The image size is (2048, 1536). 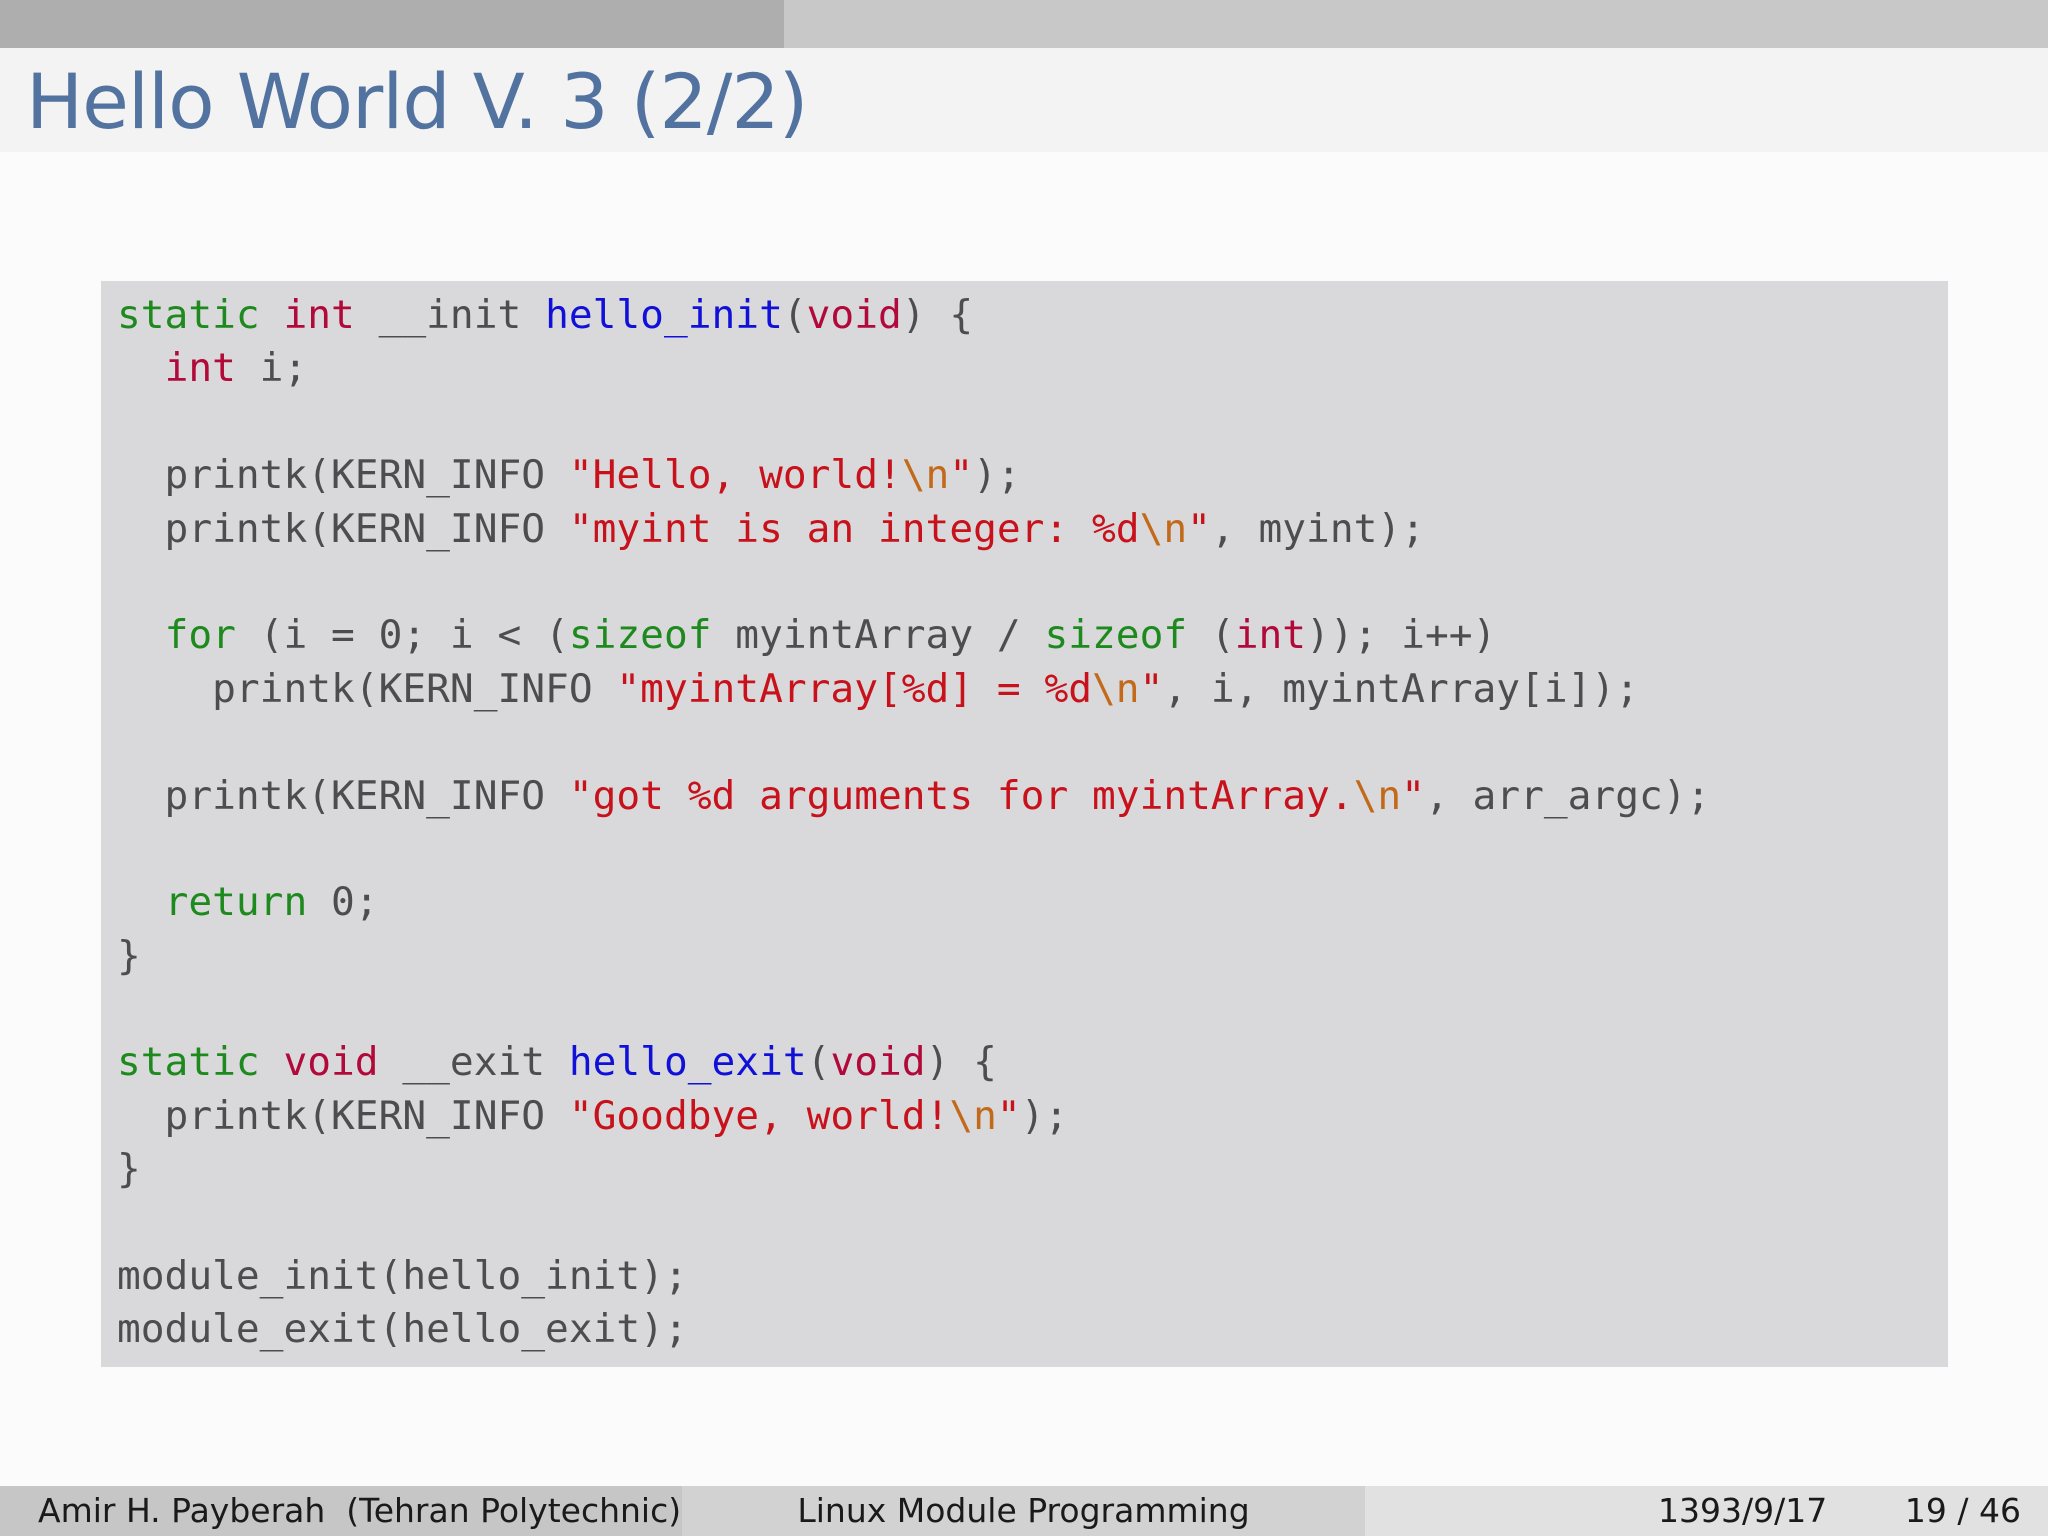 I want to click on progress-bar, so click(x=1024, y=24).